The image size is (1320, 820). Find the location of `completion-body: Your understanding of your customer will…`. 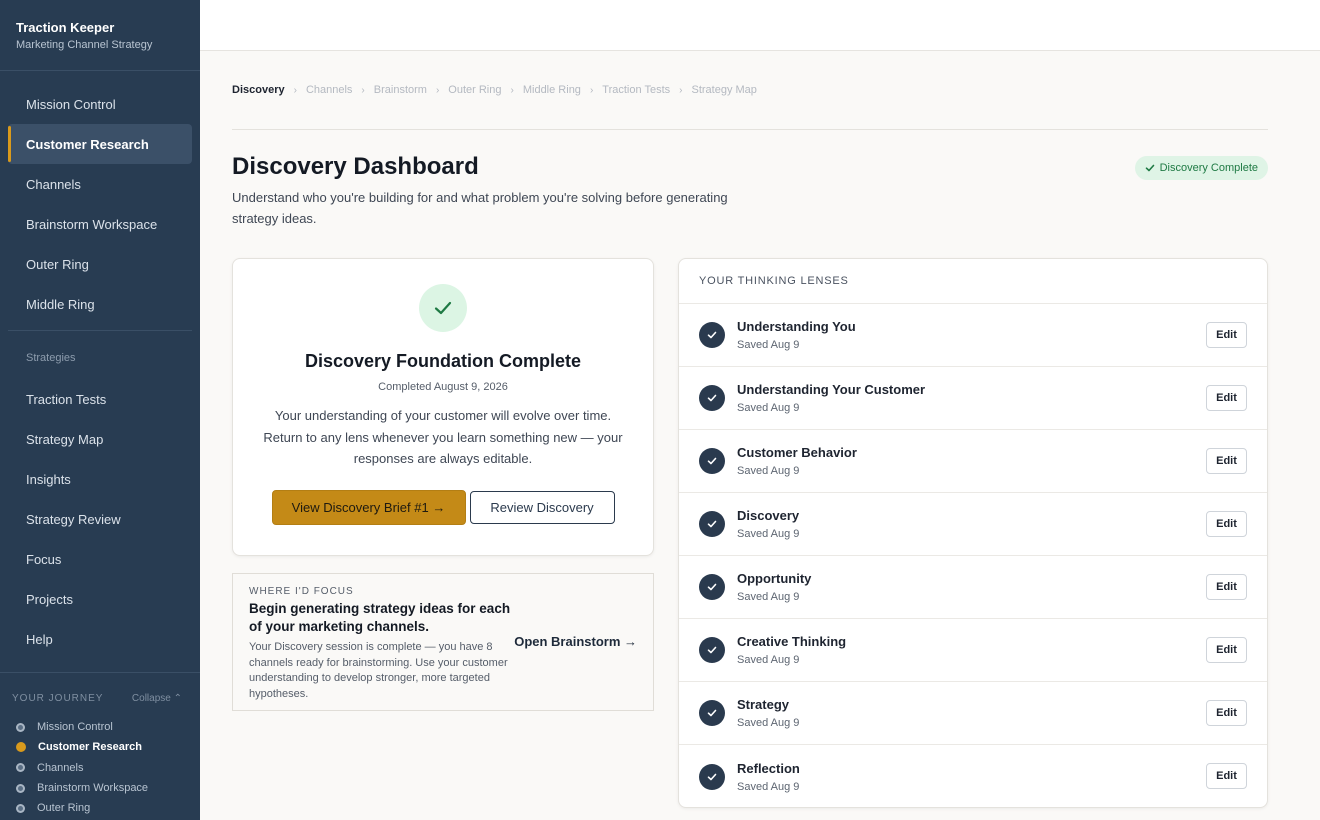

completion-body: Your understanding of your customer will… is located at coordinates (443, 437).